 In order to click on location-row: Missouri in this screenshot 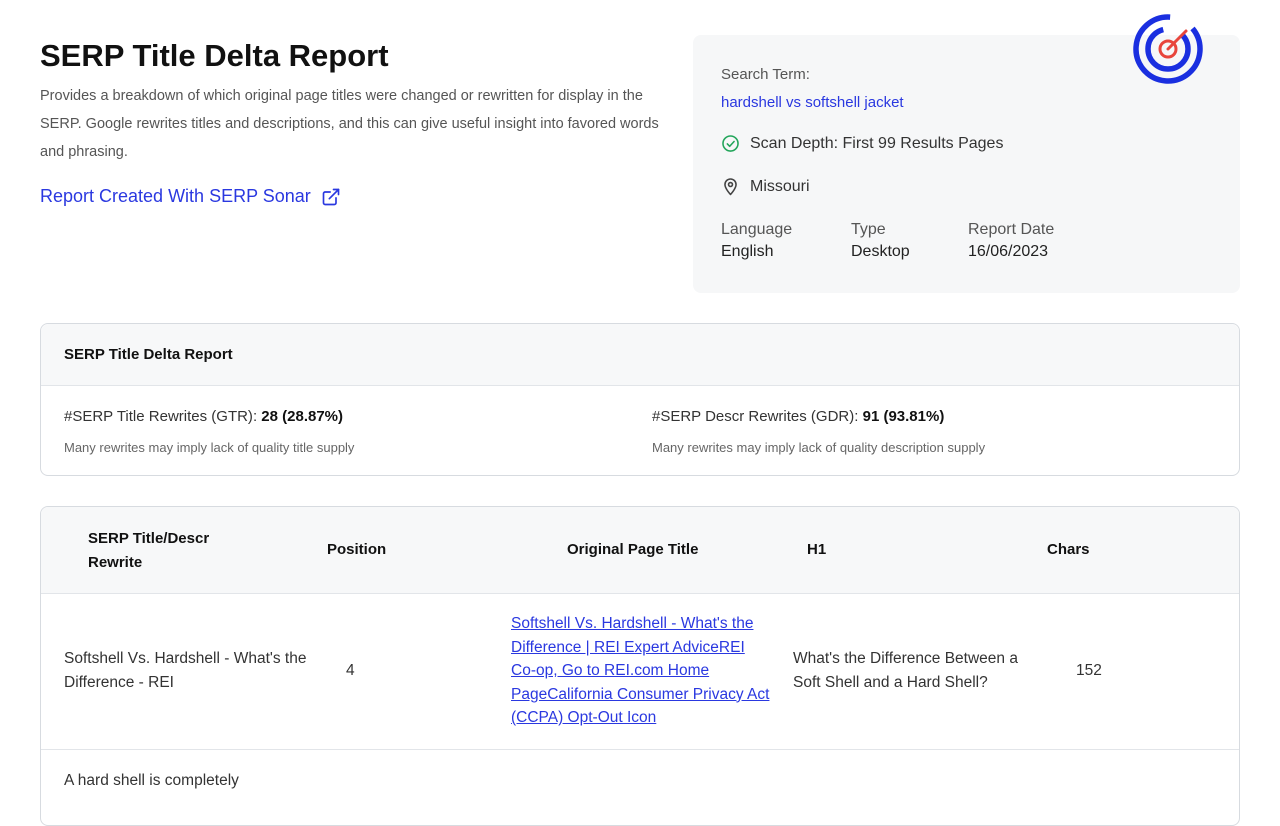, I will do `click(765, 186)`.